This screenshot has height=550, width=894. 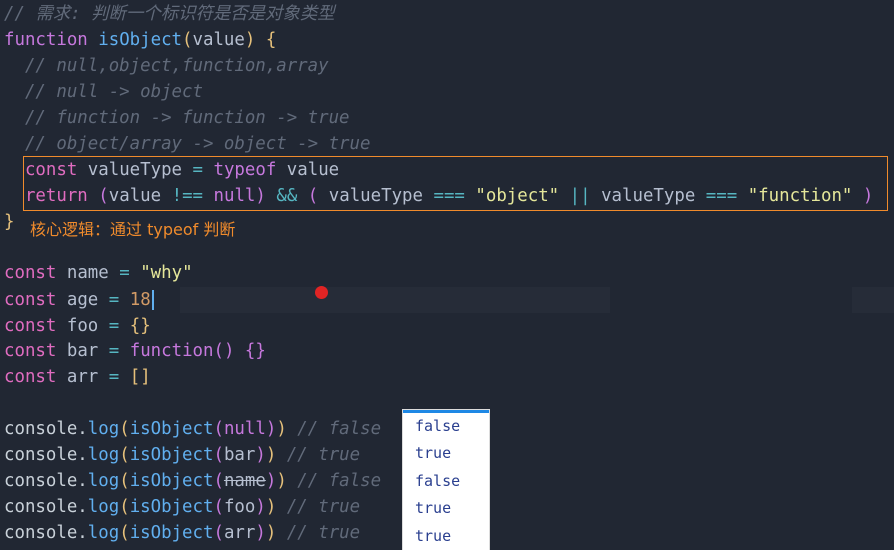 What do you see at coordinates (77, 377) in the screenshot?
I see `decl-arr-line: const arr = []` at bounding box center [77, 377].